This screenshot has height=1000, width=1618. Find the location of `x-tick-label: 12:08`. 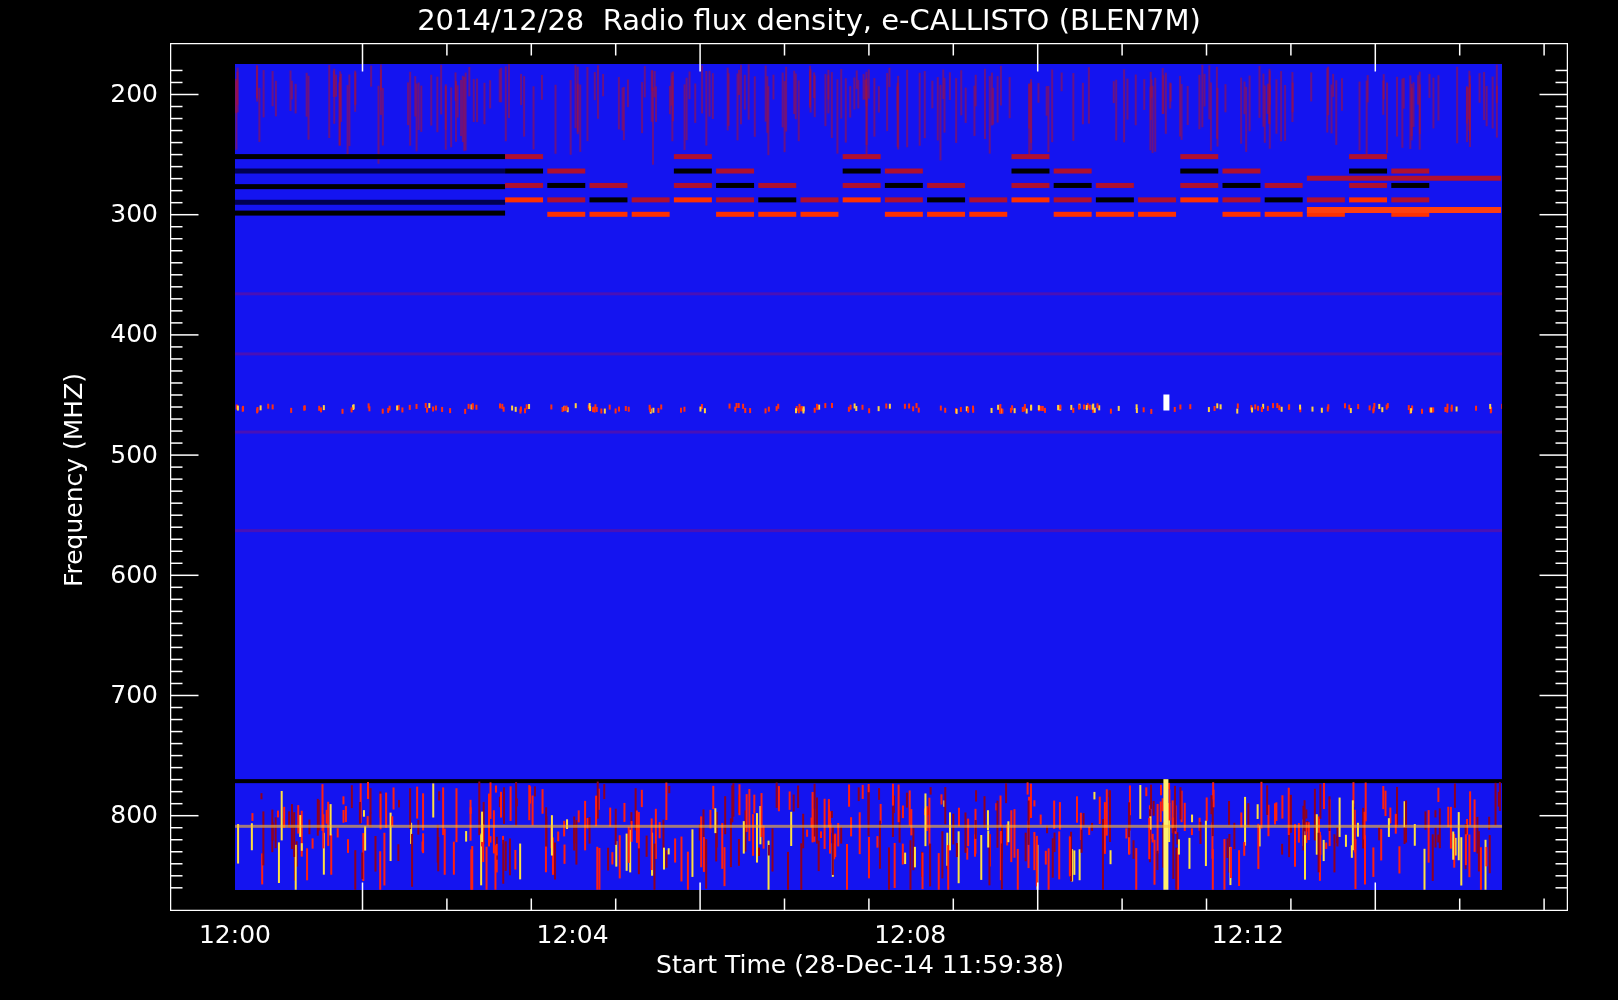

x-tick-label: 12:08 is located at coordinates (910, 935).